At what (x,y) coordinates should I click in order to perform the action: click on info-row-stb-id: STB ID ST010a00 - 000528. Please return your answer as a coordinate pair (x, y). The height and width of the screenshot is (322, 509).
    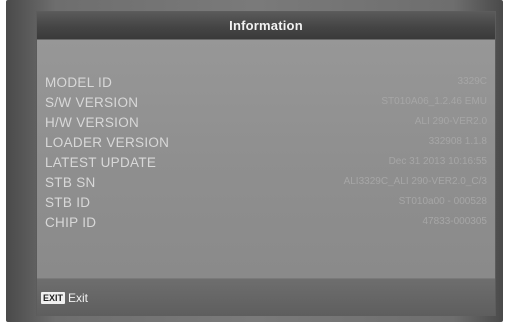
    Looking at the image, I should click on (266, 204).